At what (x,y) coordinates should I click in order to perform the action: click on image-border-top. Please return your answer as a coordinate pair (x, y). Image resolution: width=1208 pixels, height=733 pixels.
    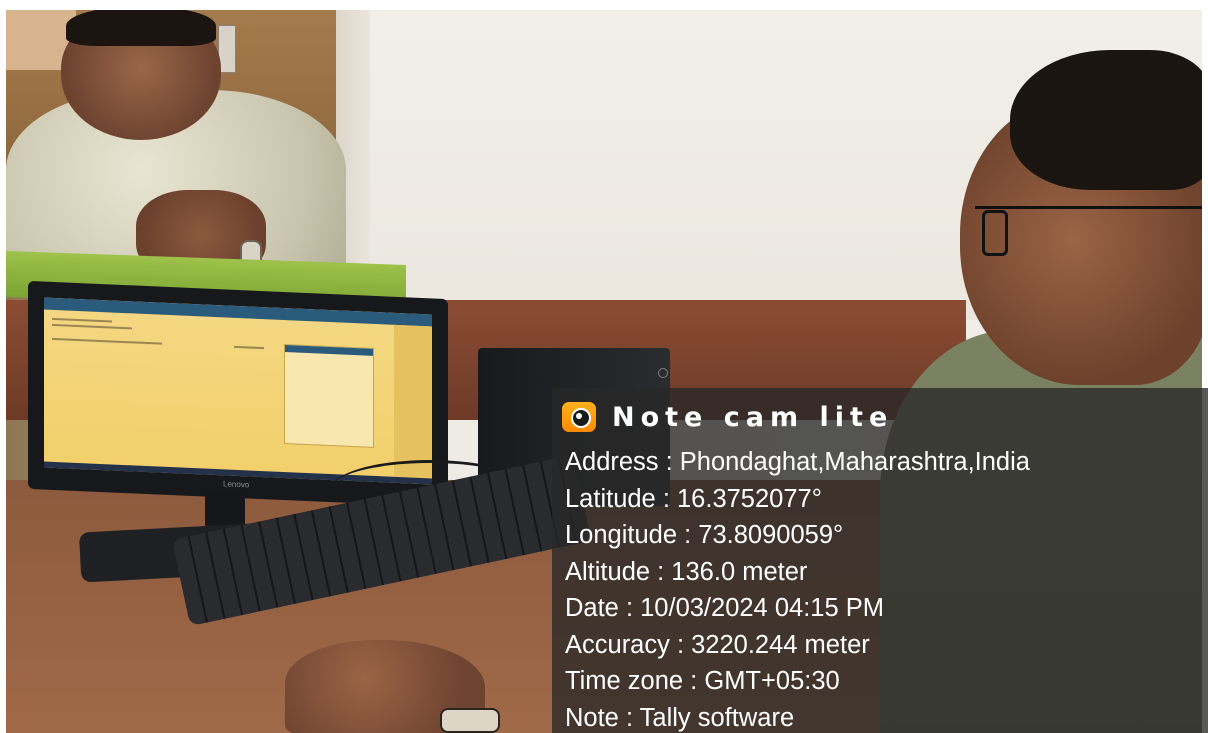
    Looking at the image, I should click on (604, 5).